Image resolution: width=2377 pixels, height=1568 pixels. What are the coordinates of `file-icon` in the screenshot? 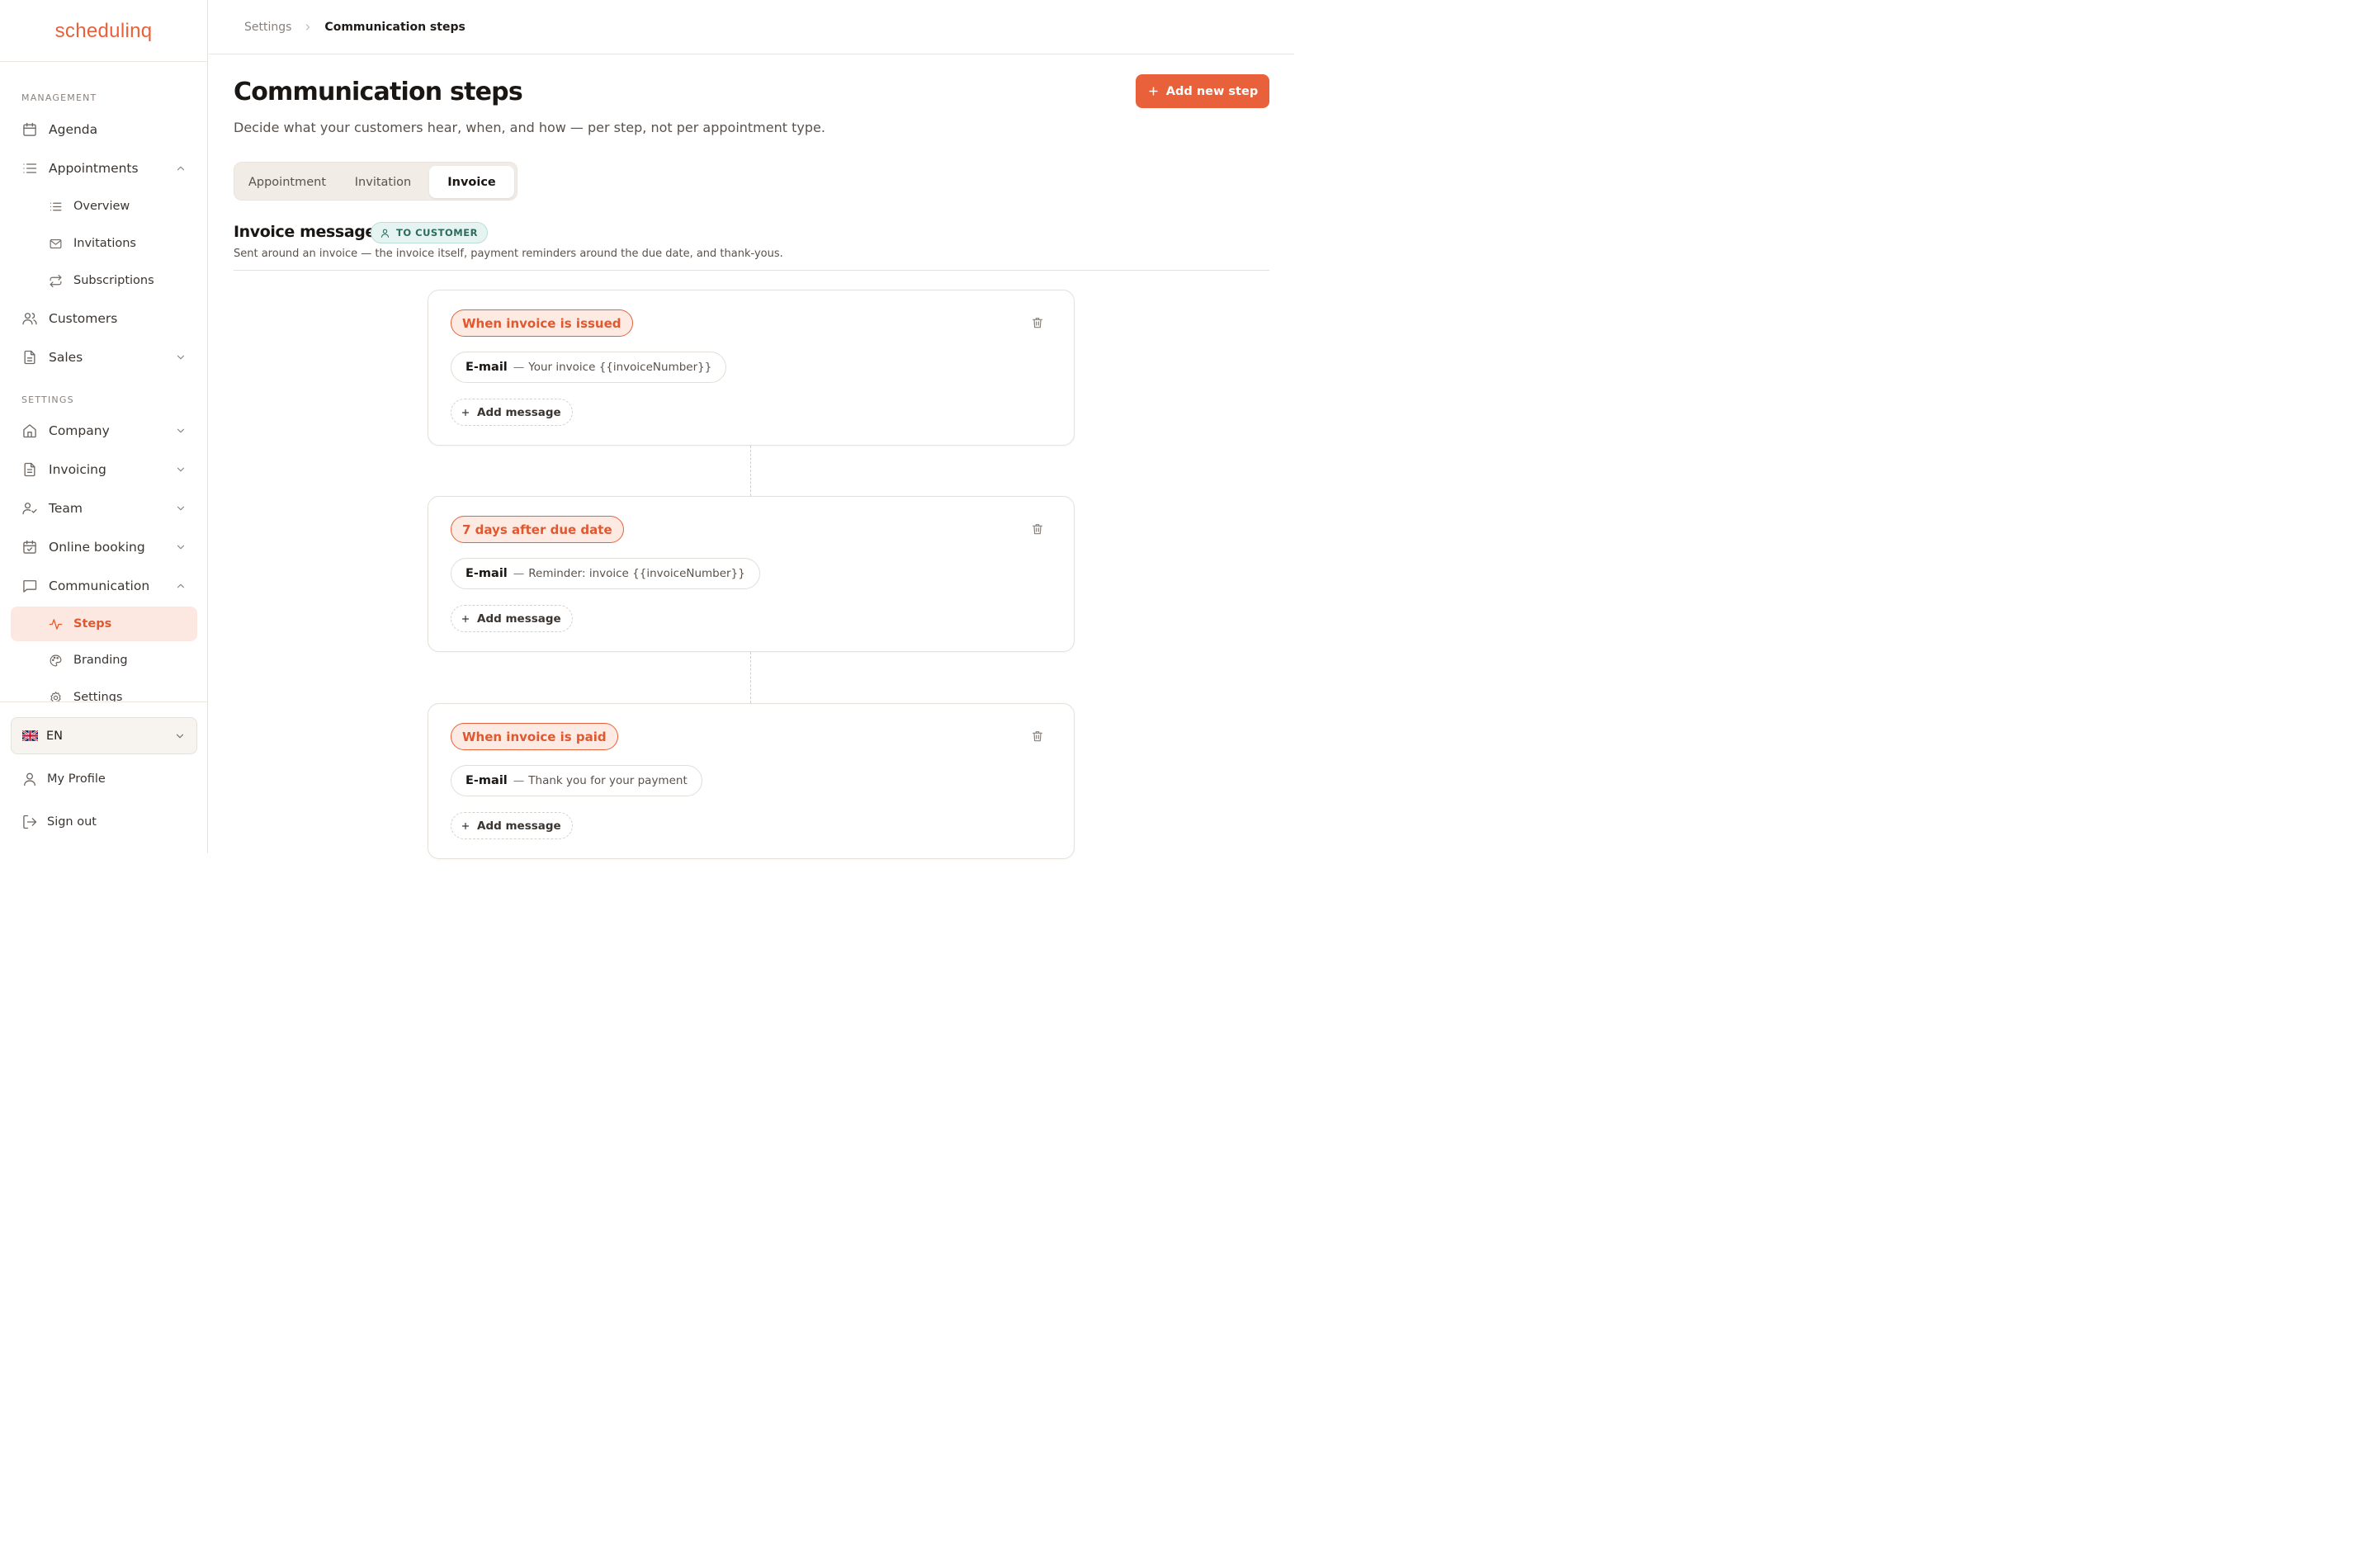 It's located at (29, 357).